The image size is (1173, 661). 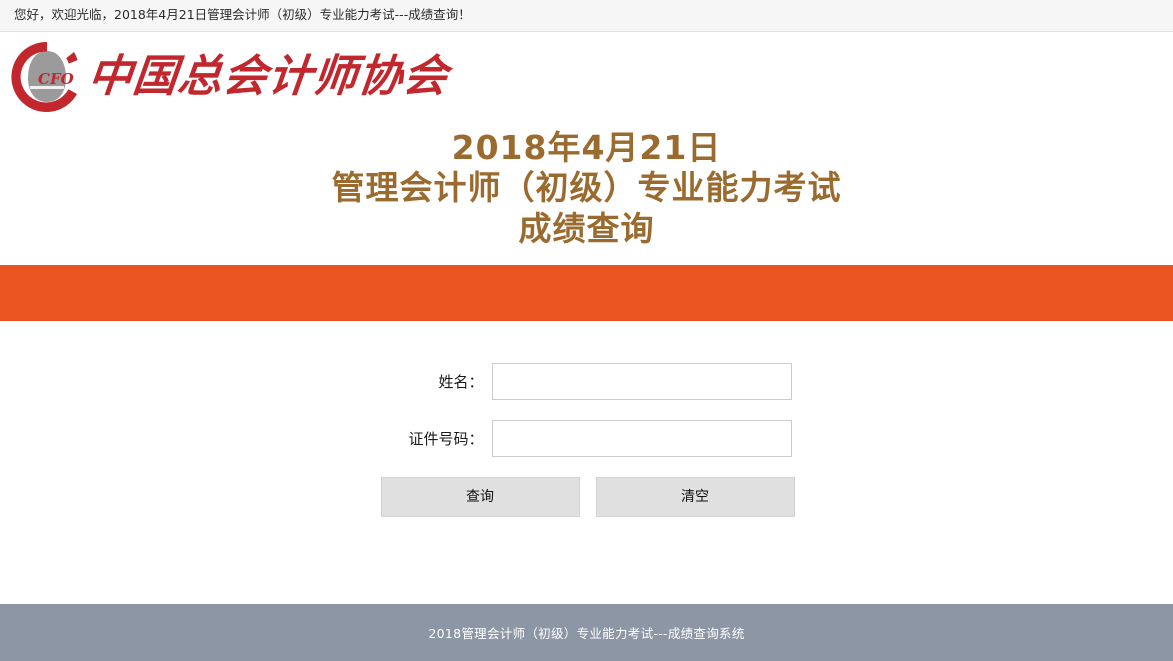 What do you see at coordinates (586, 188) in the screenshot?
I see `page-title-line-2: 管理会计师（初级）专业能力考试` at bounding box center [586, 188].